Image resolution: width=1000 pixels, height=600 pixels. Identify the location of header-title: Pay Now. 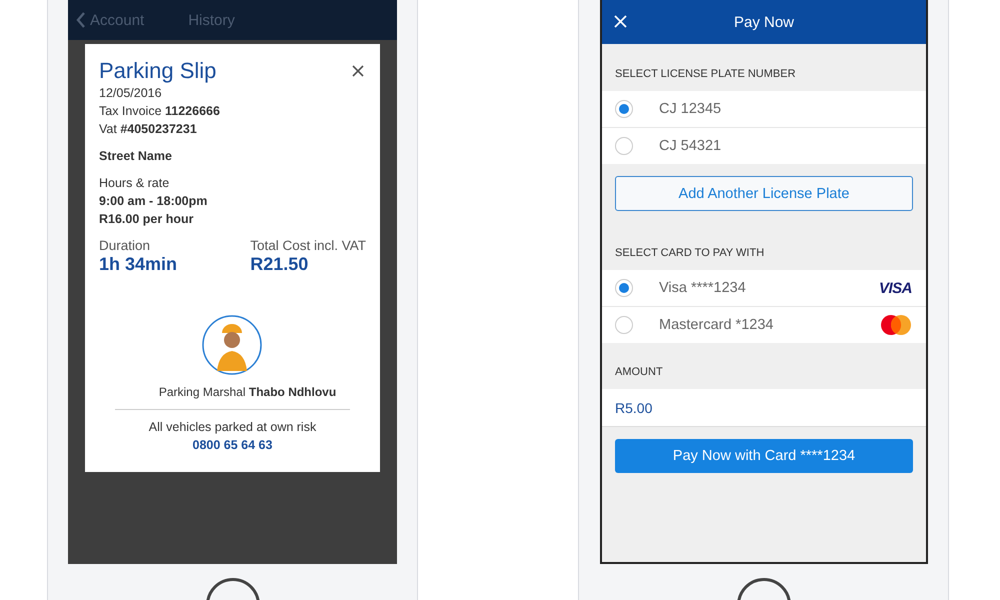
(764, 22).